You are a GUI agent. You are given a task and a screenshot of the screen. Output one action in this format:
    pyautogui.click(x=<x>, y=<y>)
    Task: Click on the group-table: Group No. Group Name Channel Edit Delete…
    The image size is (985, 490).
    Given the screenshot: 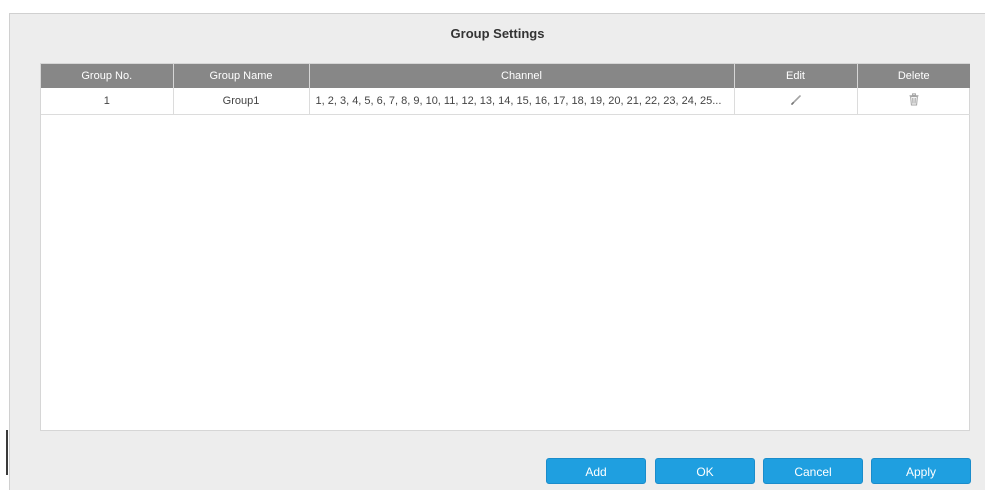 What is the action you would take?
    pyautogui.click(x=505, y=89)
    